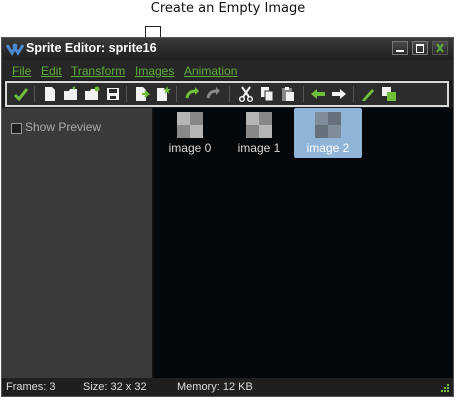  I want to click on pencil-edit-icon, so click(368, 94).